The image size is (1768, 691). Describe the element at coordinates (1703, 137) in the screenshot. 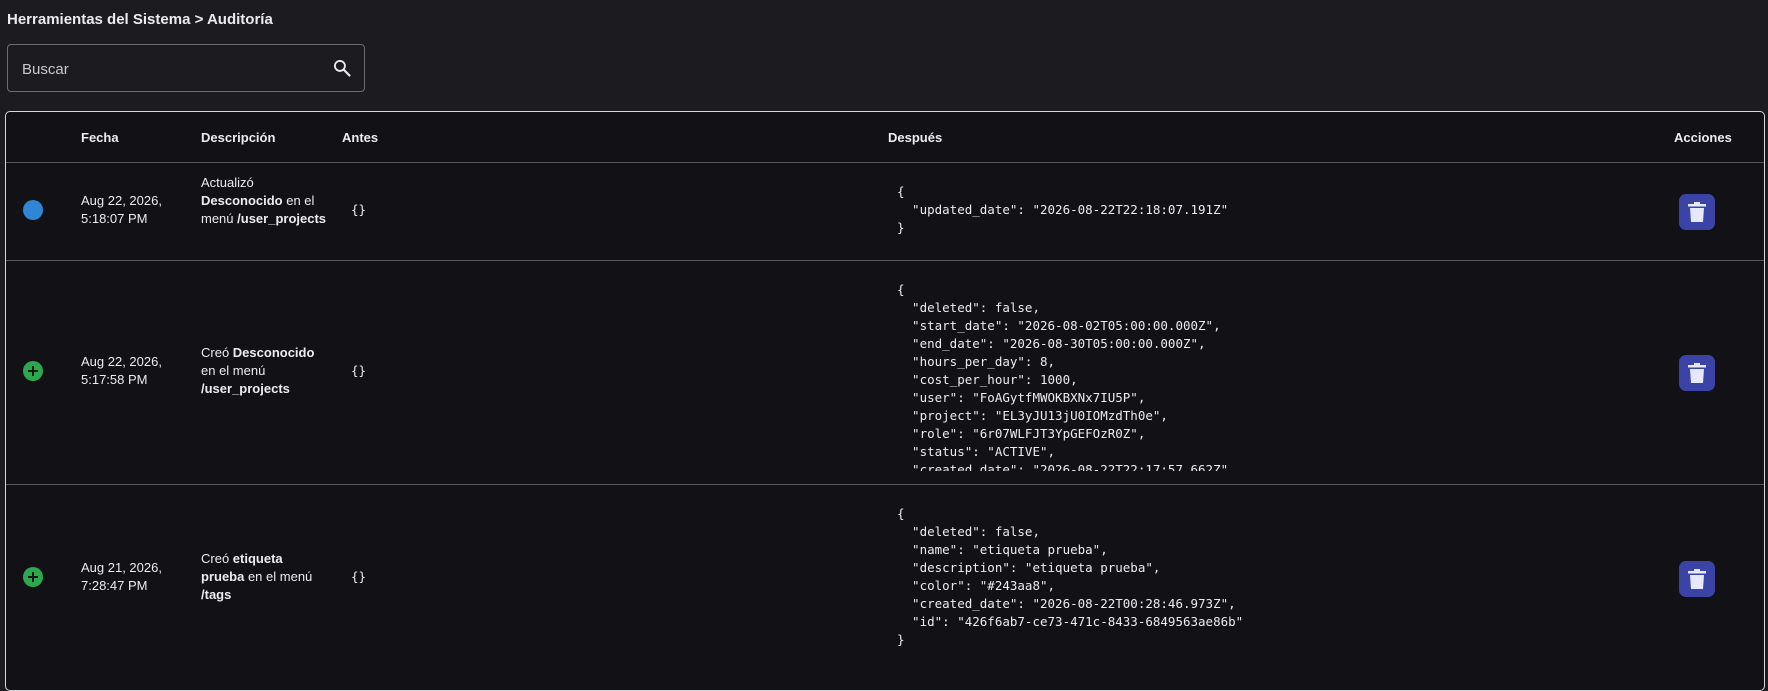

I see `header-acciones: Acciones` at that location.